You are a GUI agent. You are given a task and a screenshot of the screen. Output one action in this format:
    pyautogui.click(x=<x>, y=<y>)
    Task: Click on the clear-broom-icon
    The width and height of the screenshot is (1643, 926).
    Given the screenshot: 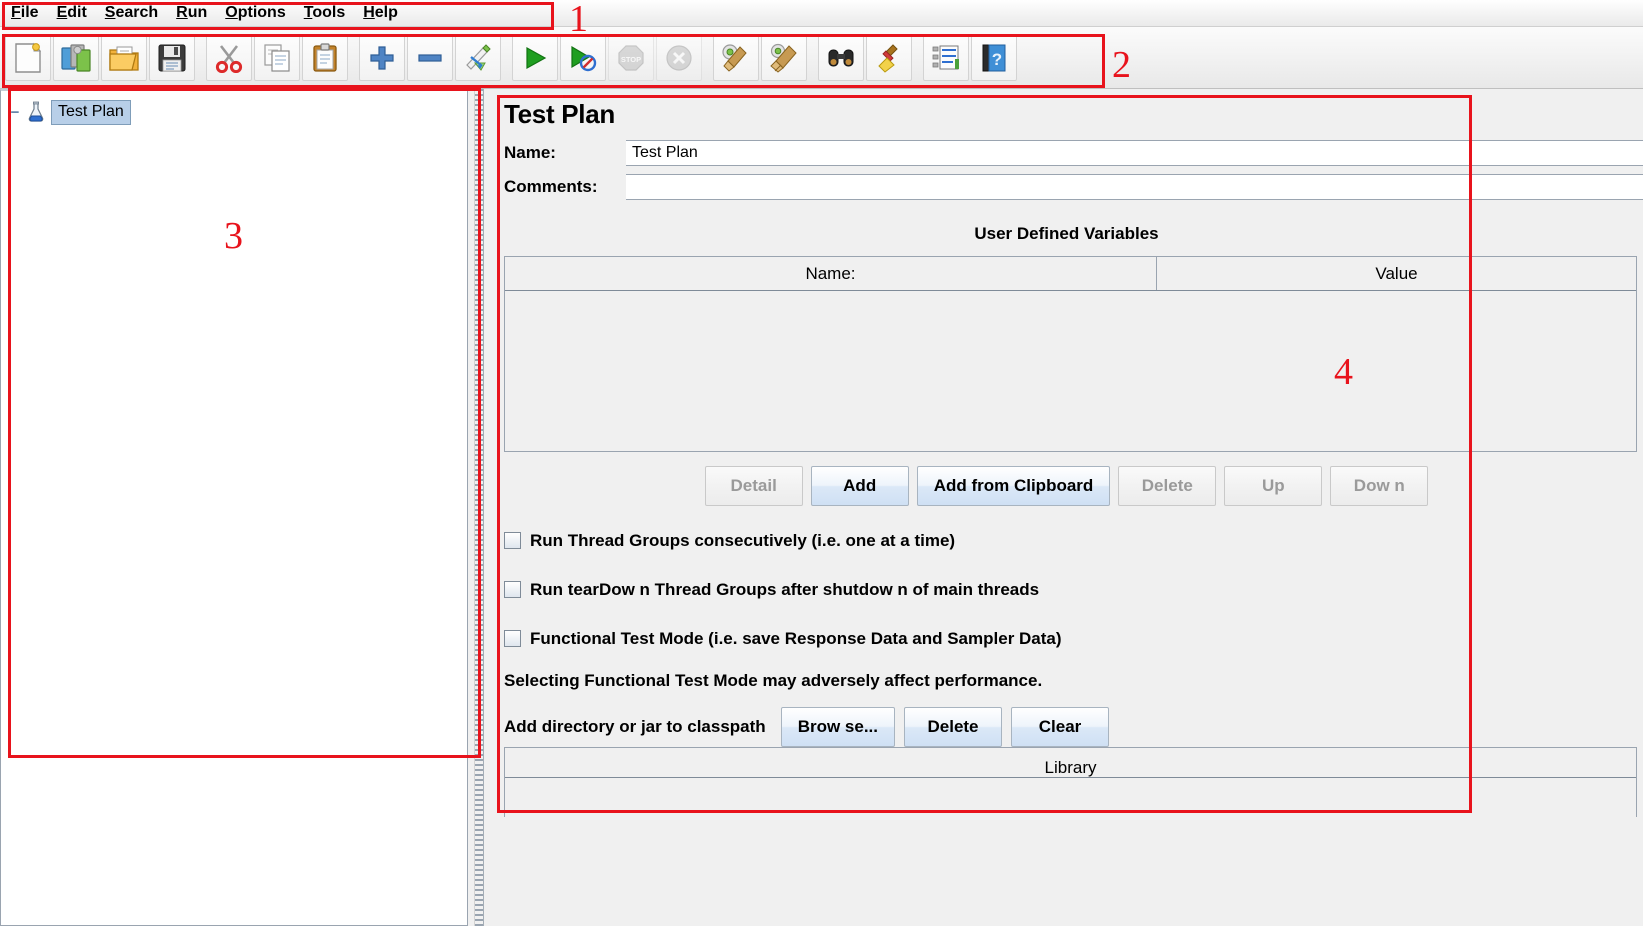 What is the action you would take?
    pyautogui.click(x=736, y=58)
    